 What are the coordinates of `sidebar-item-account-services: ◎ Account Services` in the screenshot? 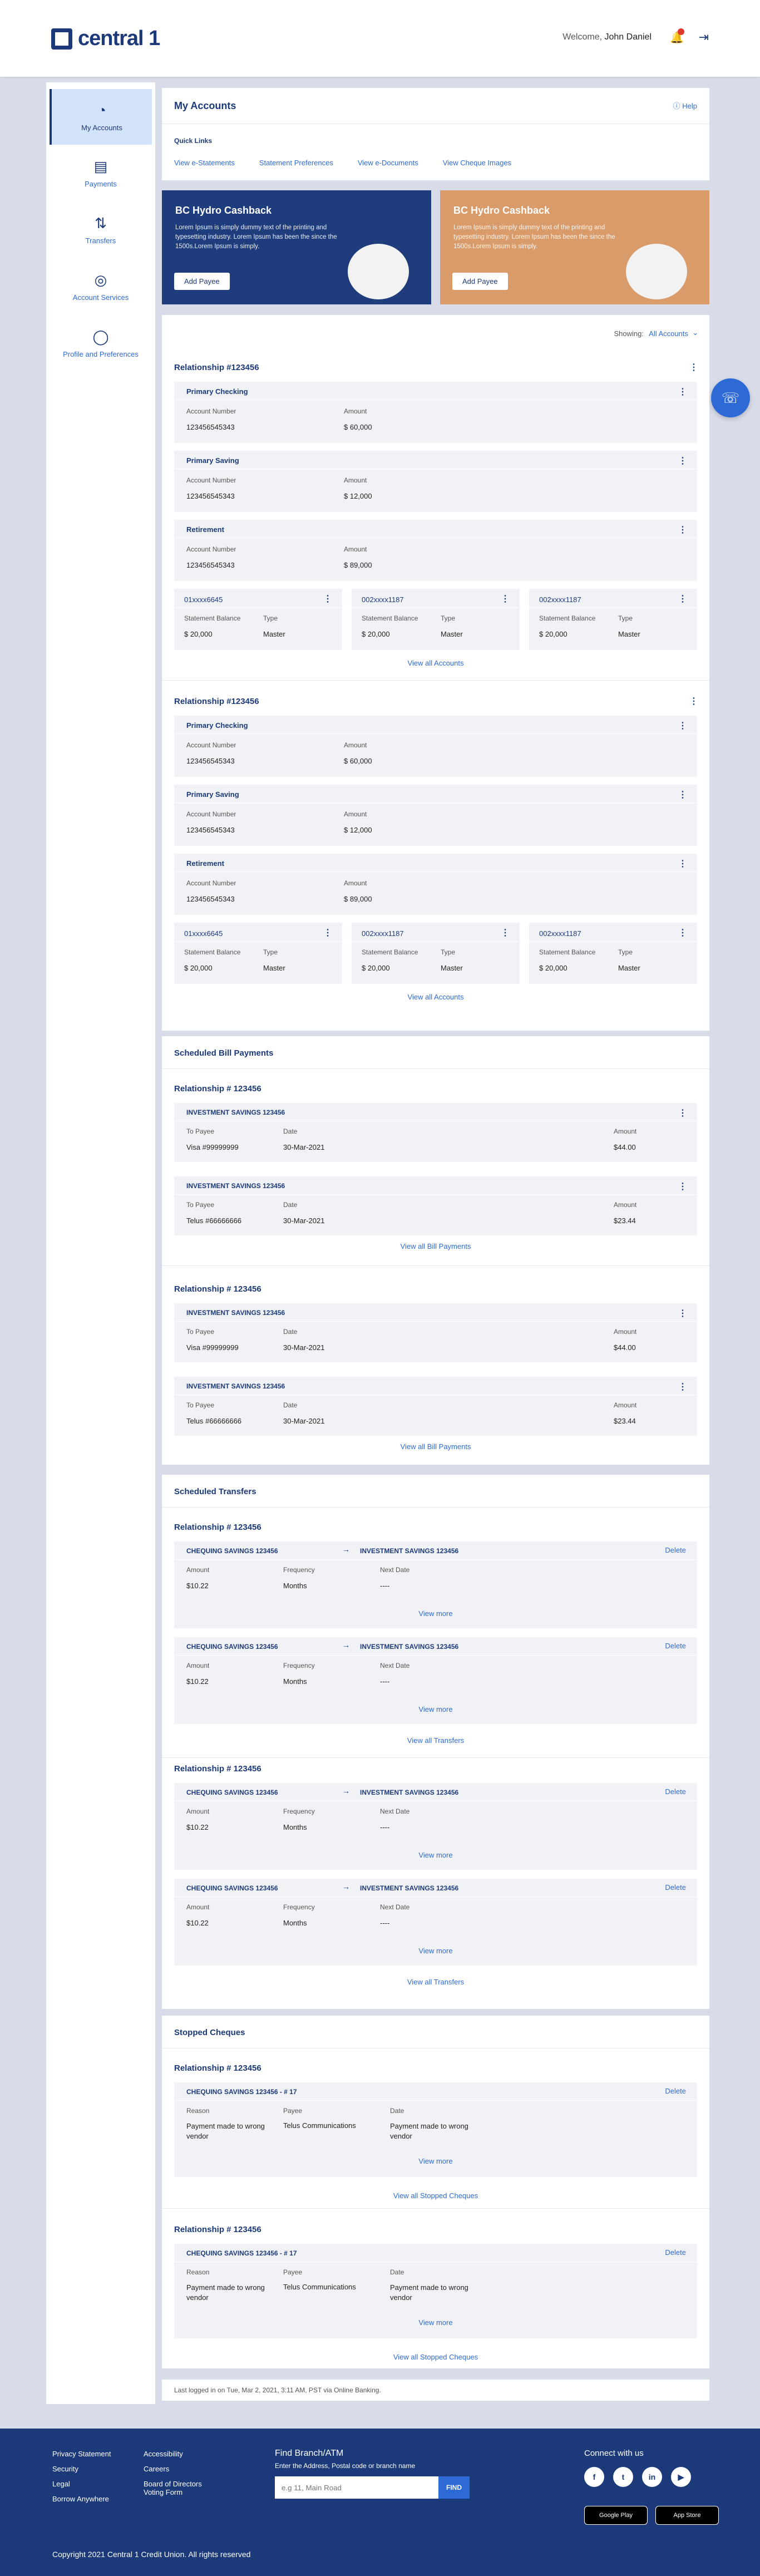 It's located at (100, 287).